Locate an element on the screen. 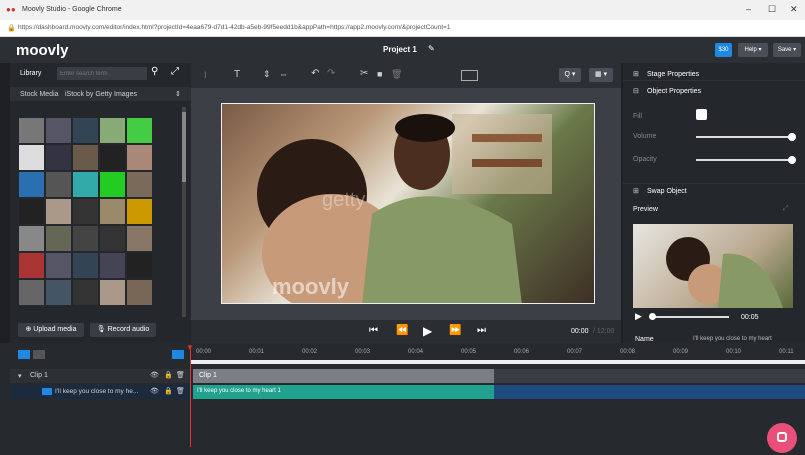  play-icon: ▶ is located at coordinates (427, 331).